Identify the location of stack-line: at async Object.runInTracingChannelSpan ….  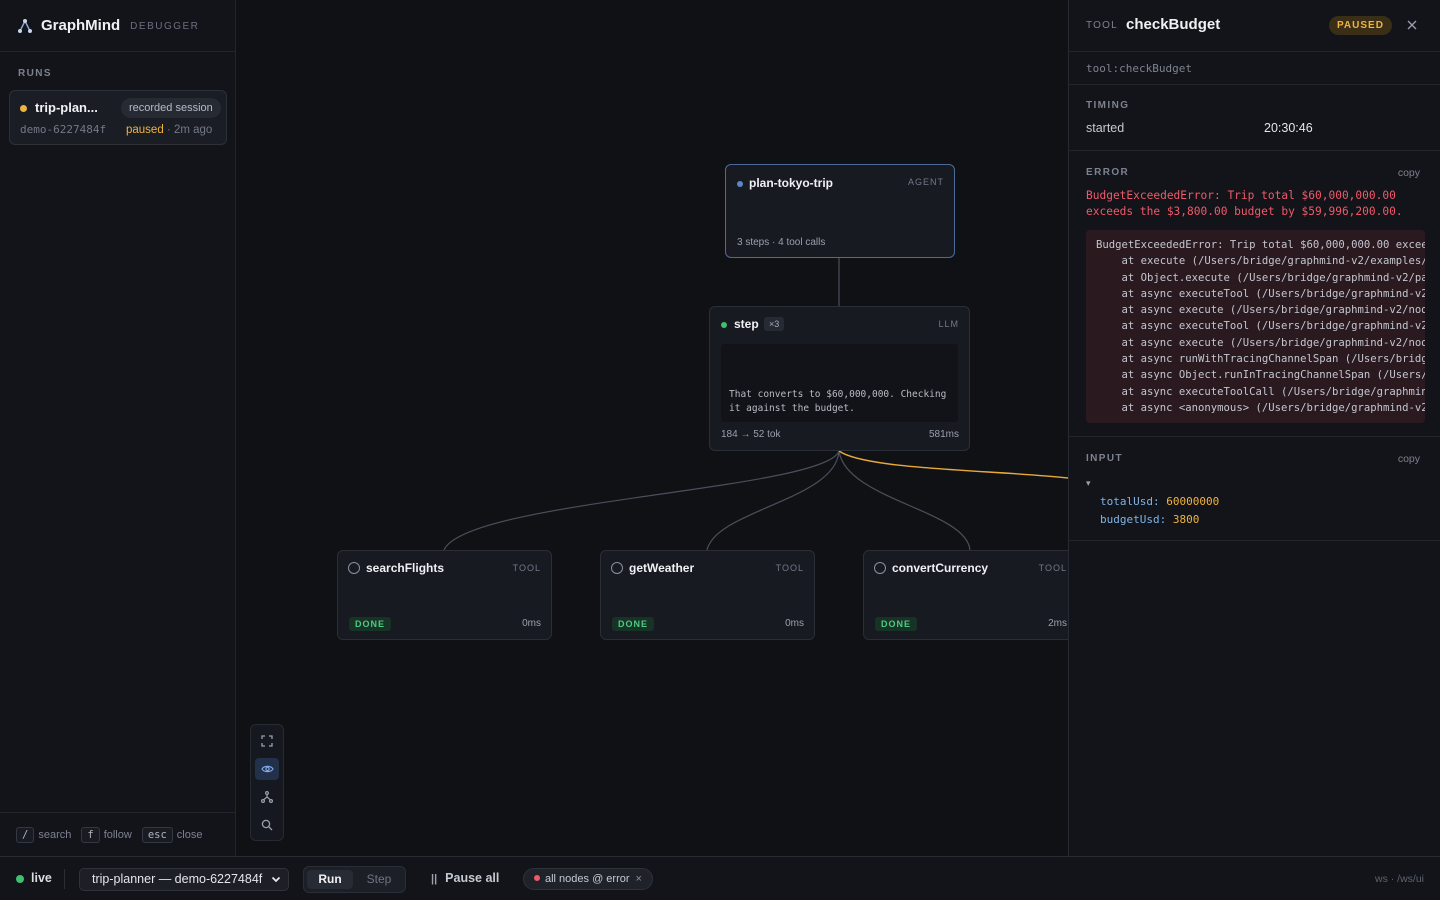
(1261, 375).